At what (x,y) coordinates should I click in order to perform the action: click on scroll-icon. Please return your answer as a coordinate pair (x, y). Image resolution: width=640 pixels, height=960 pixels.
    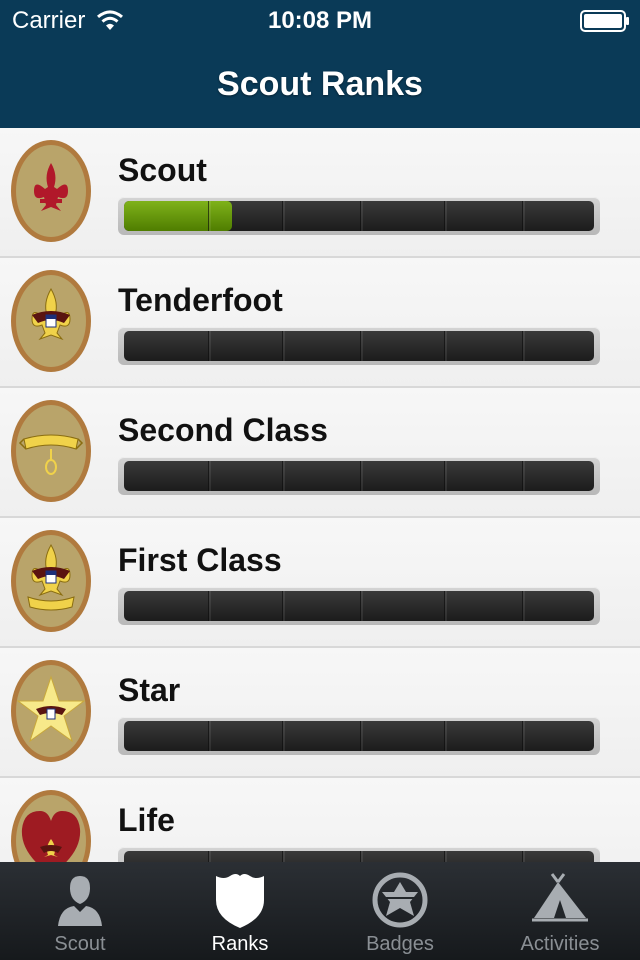
    Looking at the image, I should click on (51, 451).